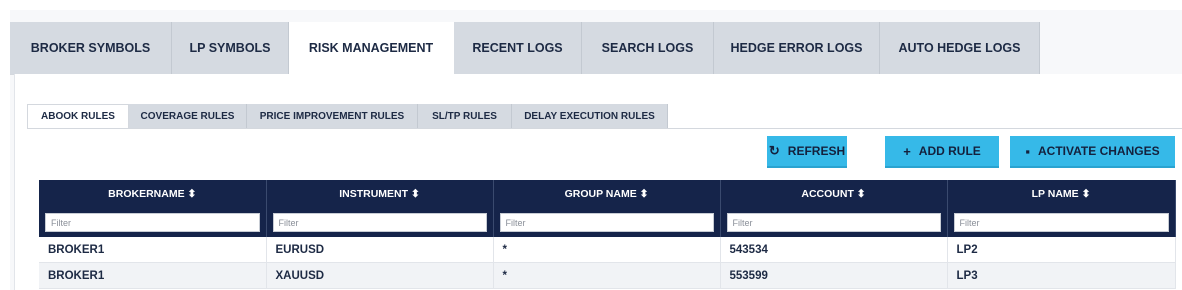 This screenshot has height=290, width=1182. I want to click on cell-instrument: XAUUSD, so click(380, 275).